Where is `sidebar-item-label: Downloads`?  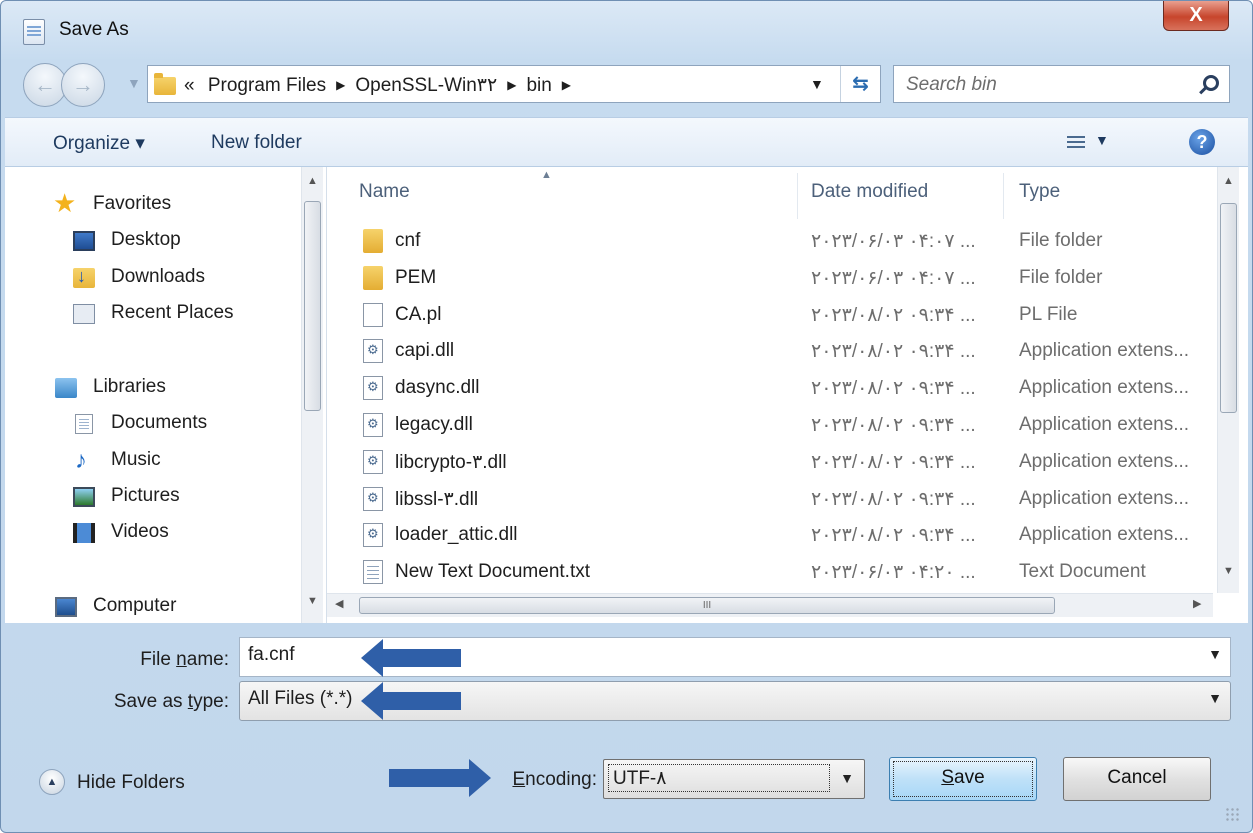
sidebar-item-label: Downloads is located at coordinates (158, 276).